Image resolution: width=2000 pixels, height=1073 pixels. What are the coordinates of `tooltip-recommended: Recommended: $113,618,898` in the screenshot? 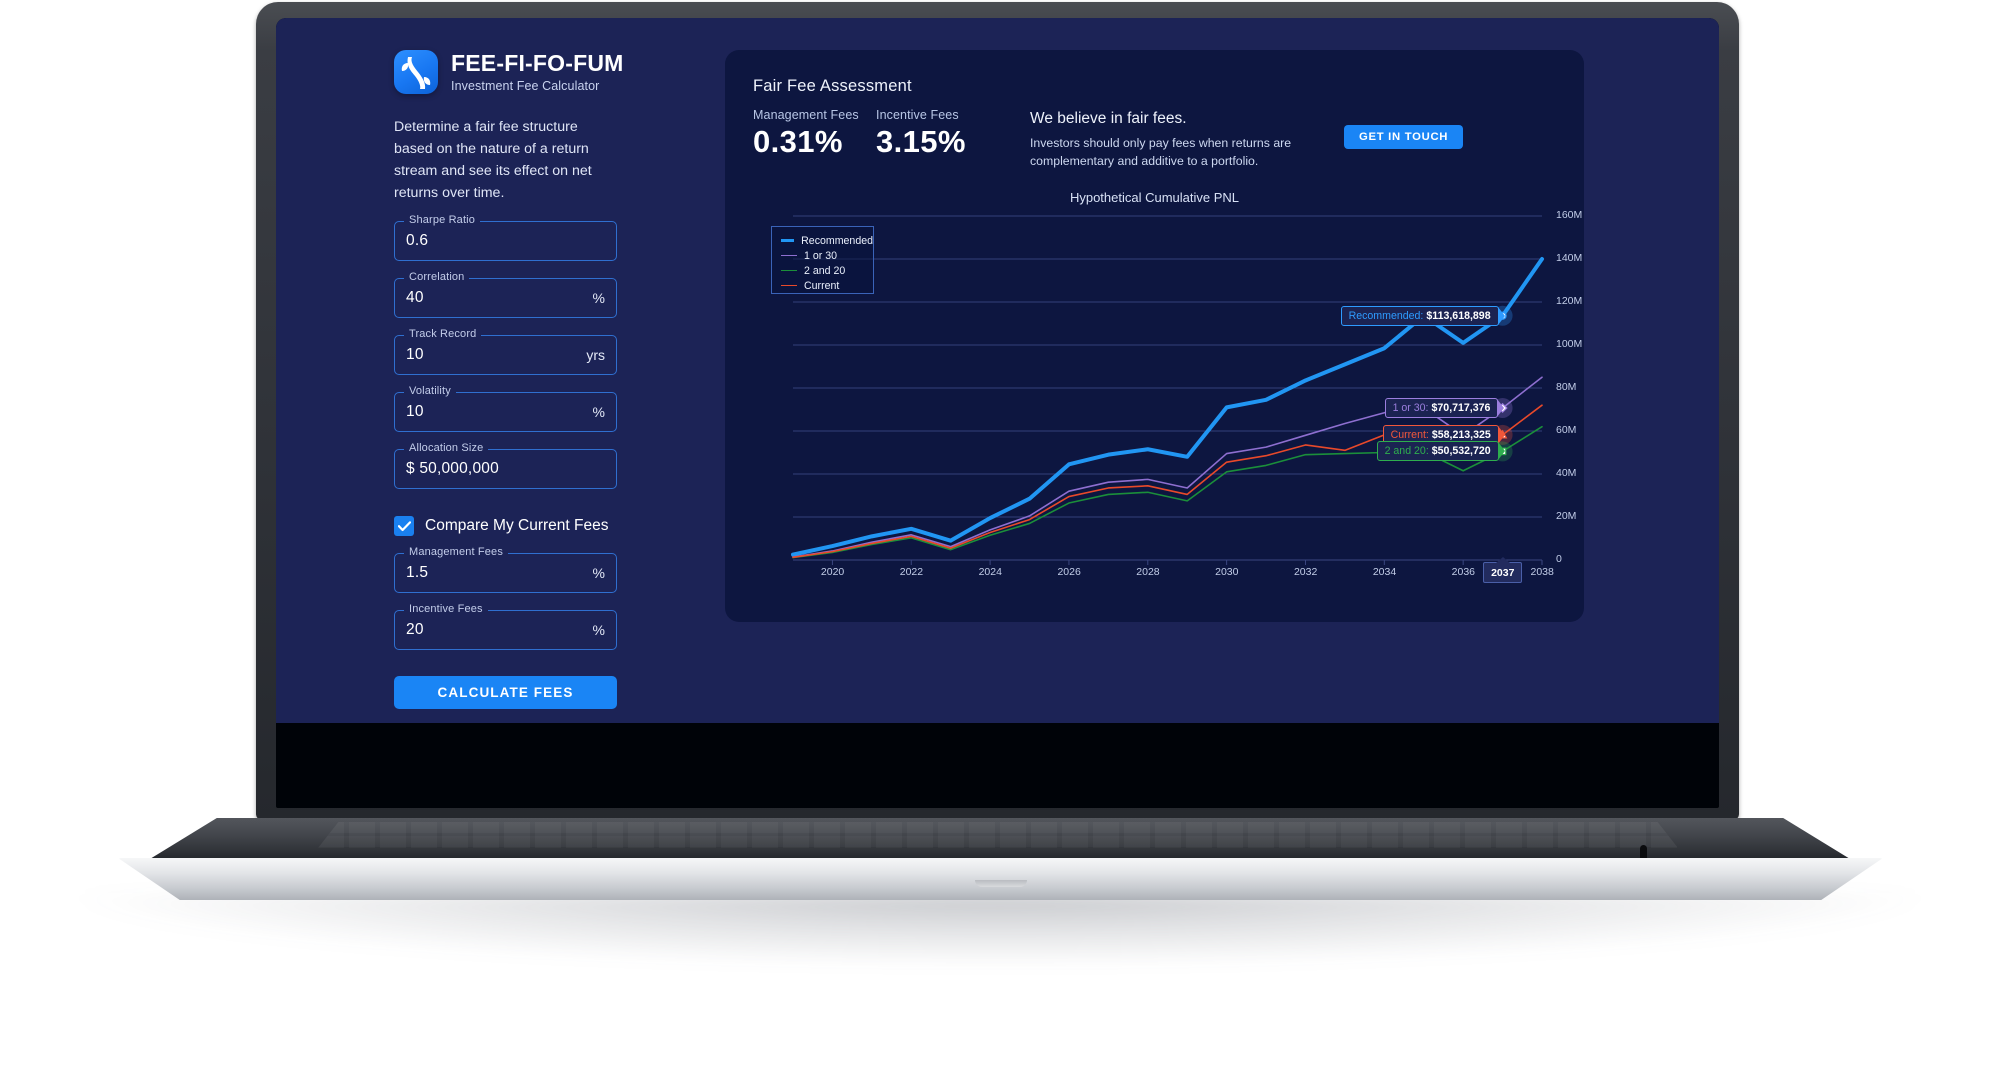 It's located at (1419, 315).